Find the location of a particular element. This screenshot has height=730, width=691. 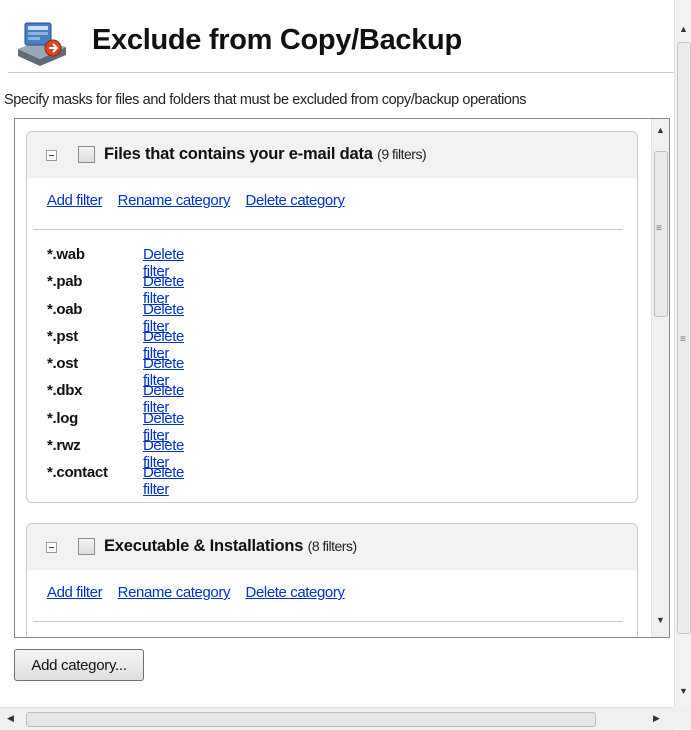

filter-mask: *.wab is located at coordinates (66, 254).